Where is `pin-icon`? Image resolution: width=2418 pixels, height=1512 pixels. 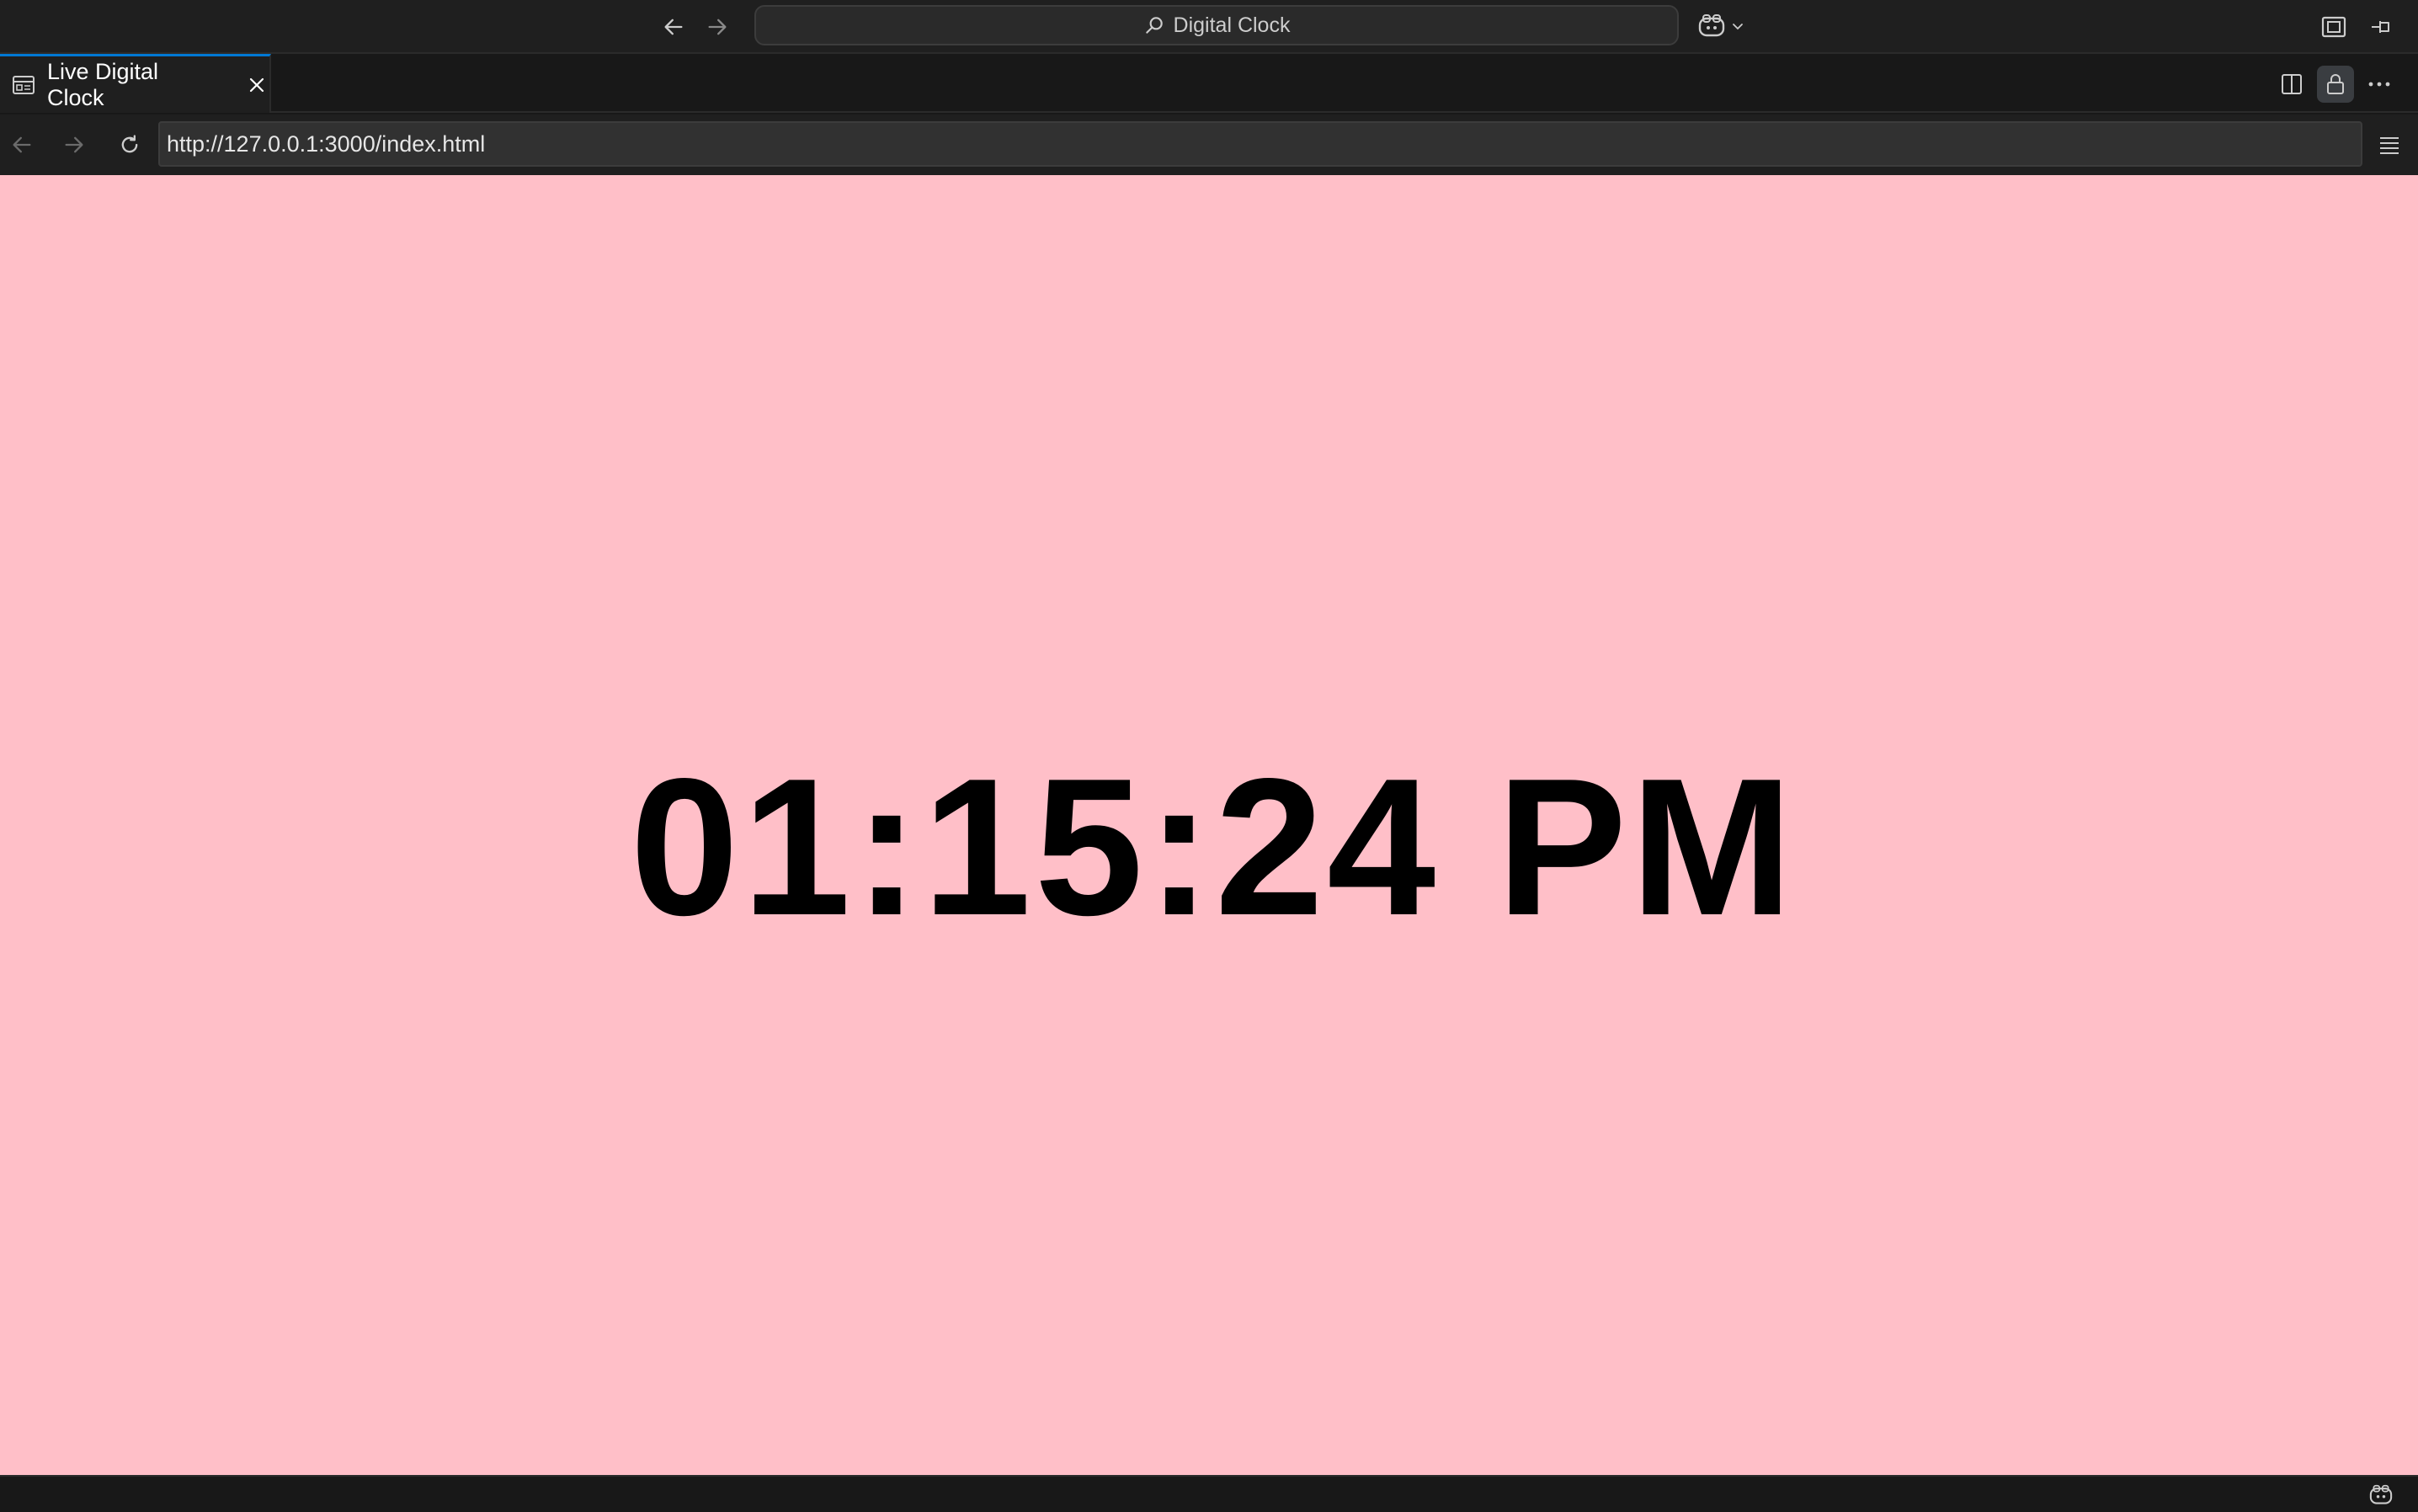
pin-icon is located at coordinates (2381, 27).